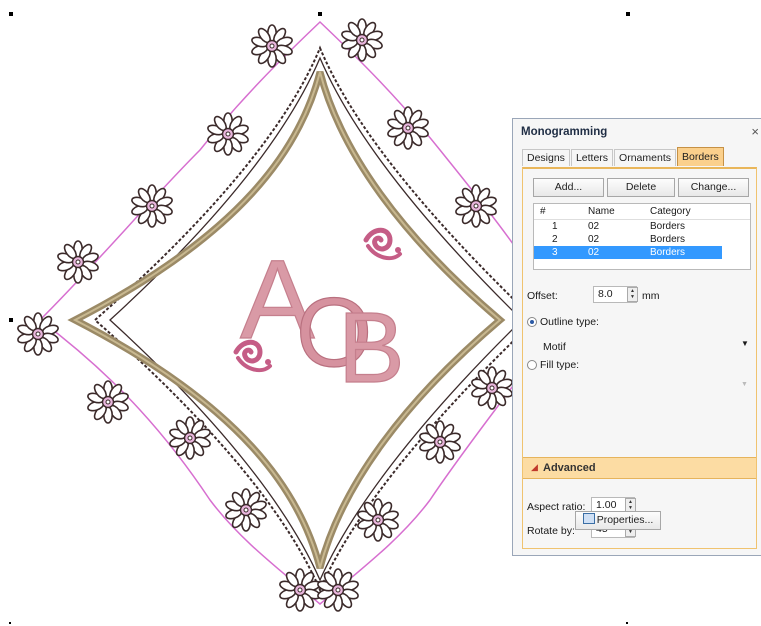 This screenshot has width=761, height=626. I want to click on outline-type-select: Motif, so click(554, 347).